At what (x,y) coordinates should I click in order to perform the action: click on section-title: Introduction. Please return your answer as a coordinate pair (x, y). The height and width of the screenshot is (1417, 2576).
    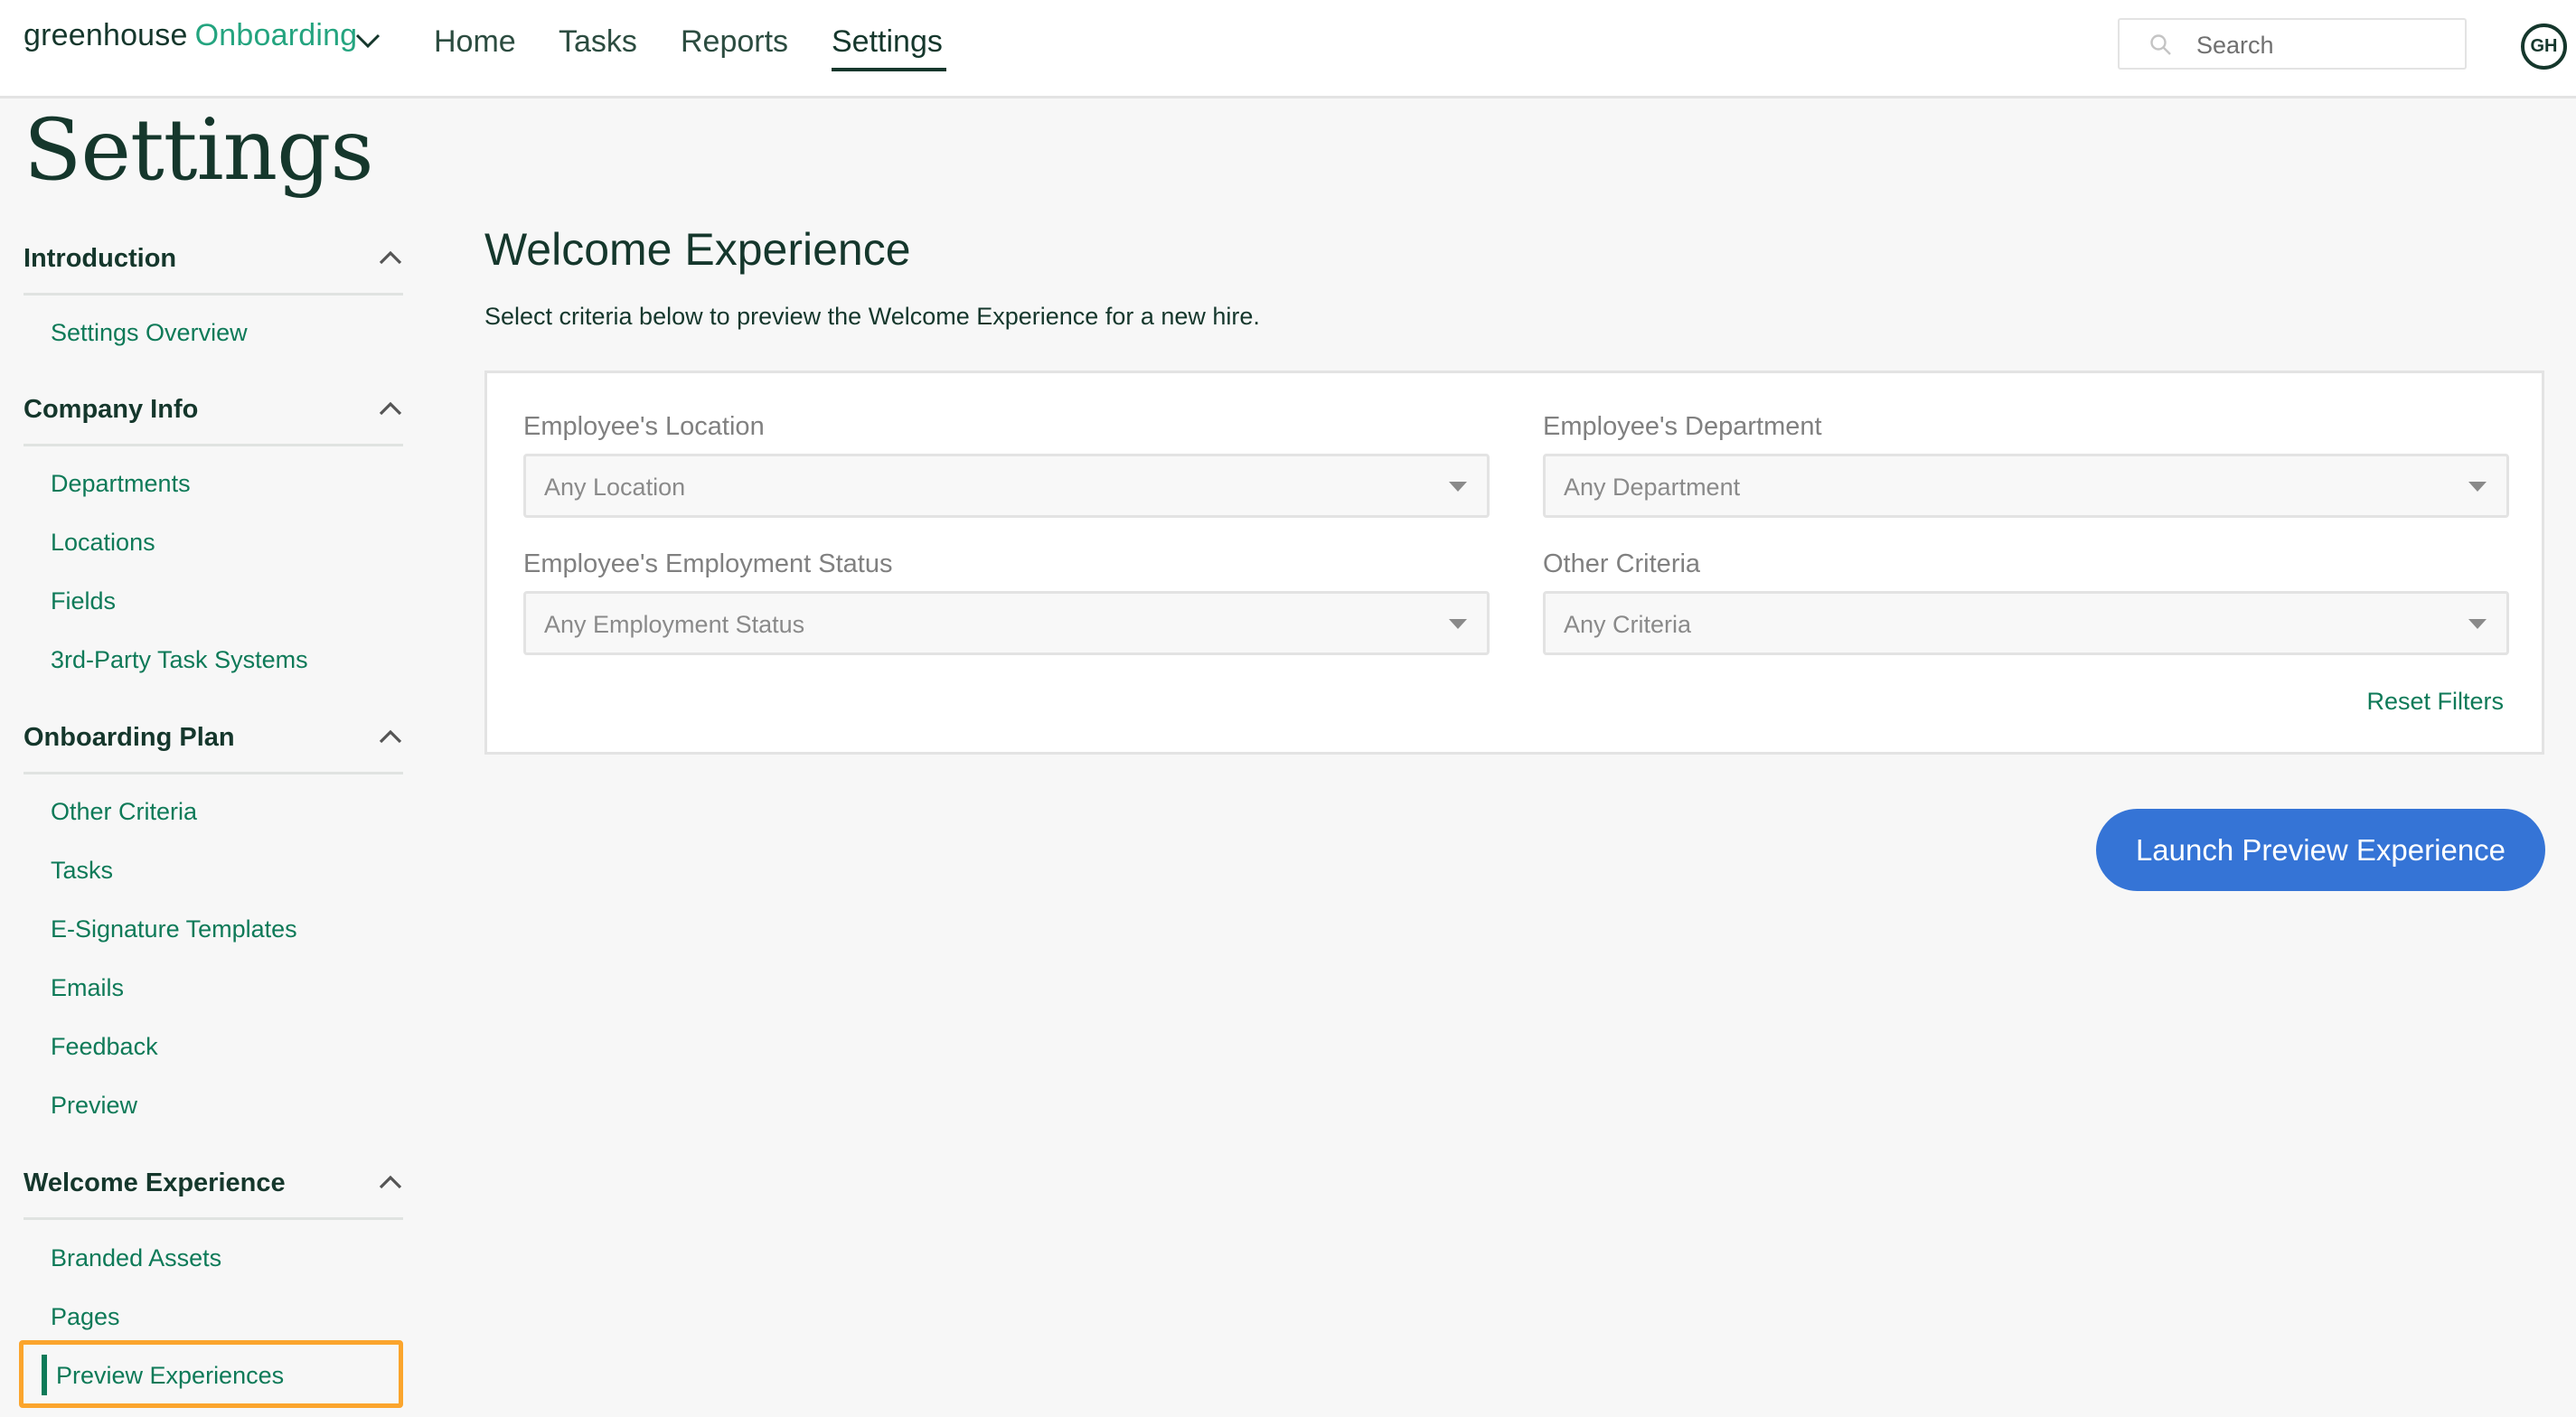
    Looking at the image, I should click on (101, 258).